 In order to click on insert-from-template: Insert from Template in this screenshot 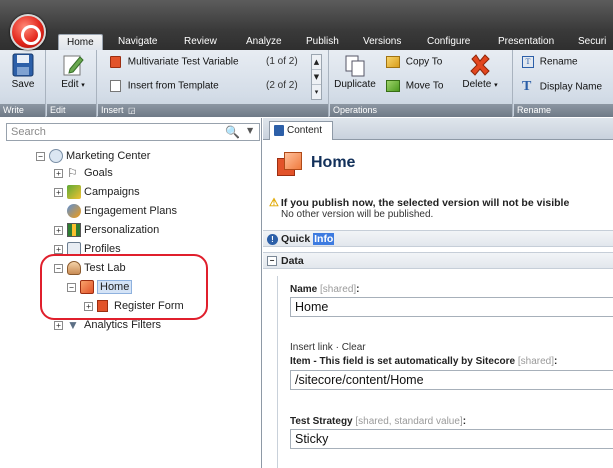, I will do `click(164, 86)`.